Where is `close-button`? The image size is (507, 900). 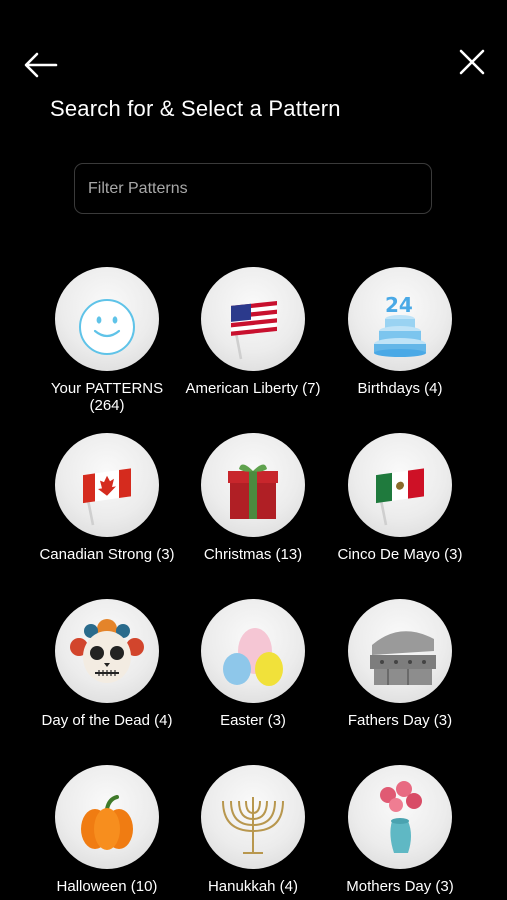 close-button is located at coordinates (472, 62).